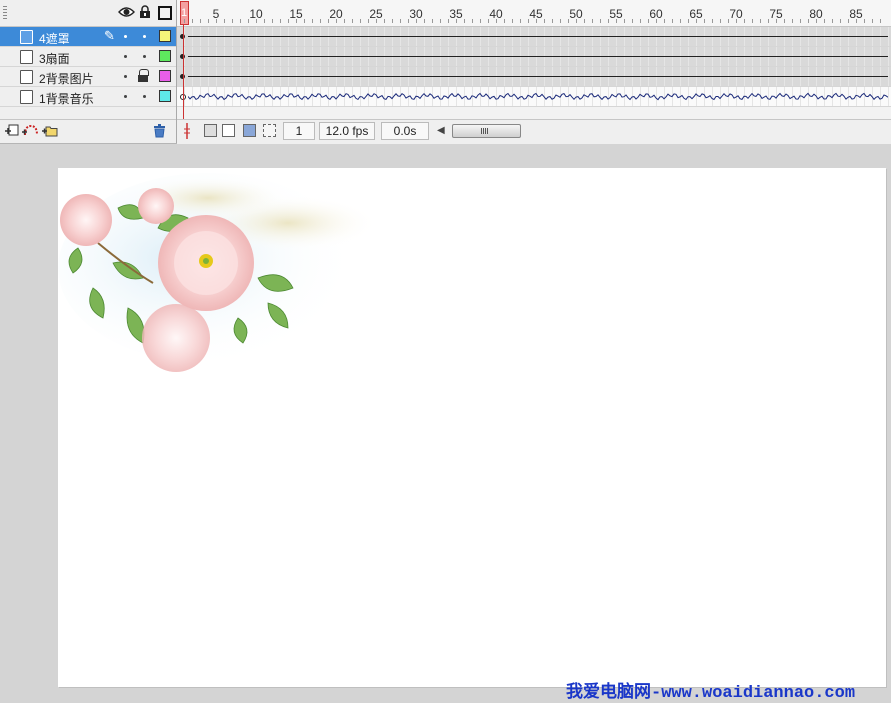 The height and width of the screenshot is (703, 891). Describe the element at coordinates (66, 99) in the screenshot. I see `layer-name: 1背景音乐` at that location.